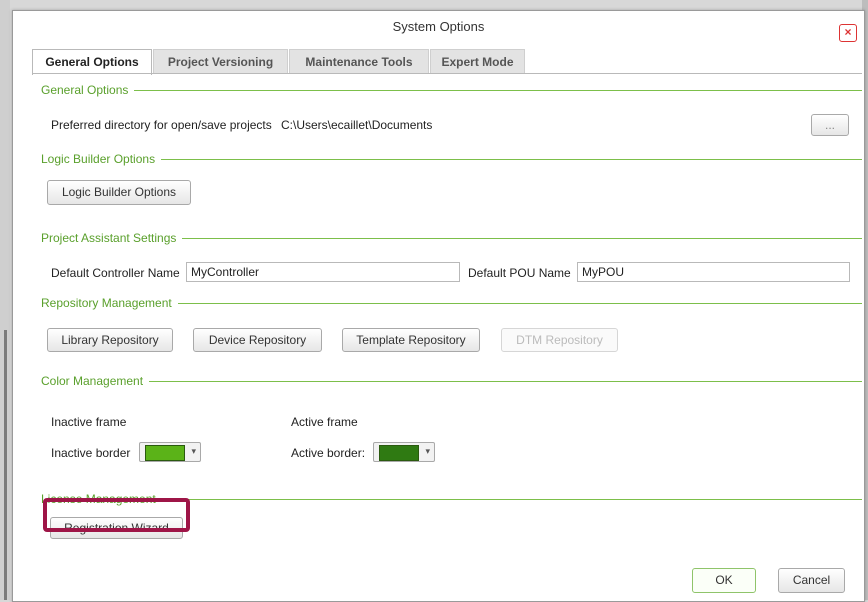 The height and width of the screenshot is (602, 868). I want to click on default-pou-label: Default POU Name, so click(519, 273).